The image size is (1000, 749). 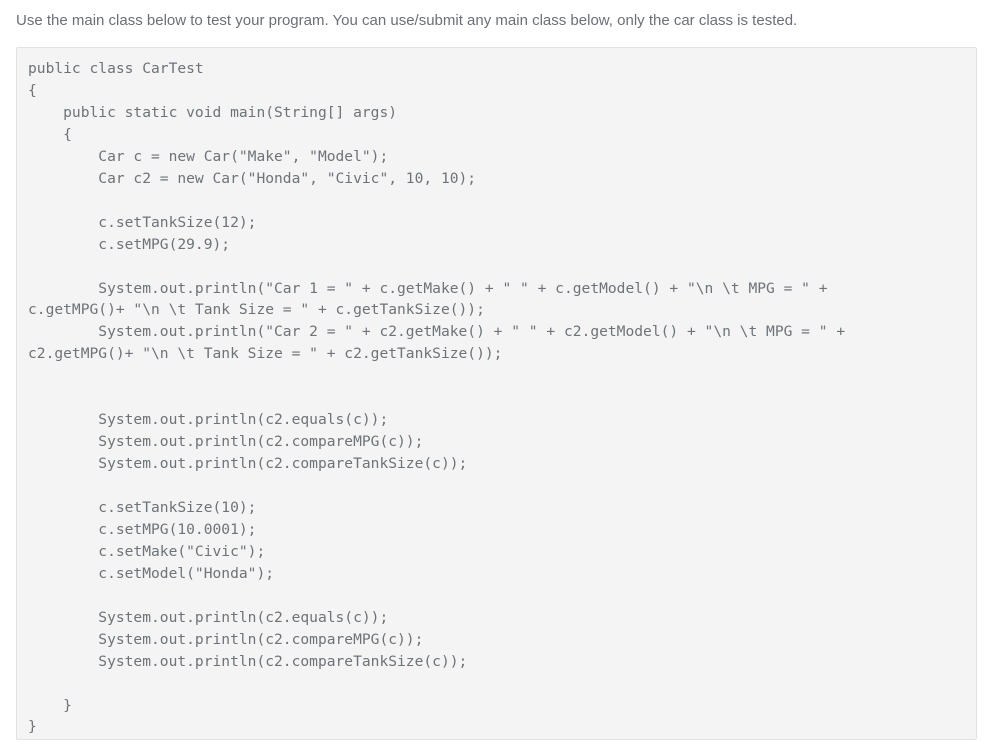 What do you see at coordinates (116, 68) in the screenshot?
I see `code-line: public class CarTest` at bounding box center [116, 68].